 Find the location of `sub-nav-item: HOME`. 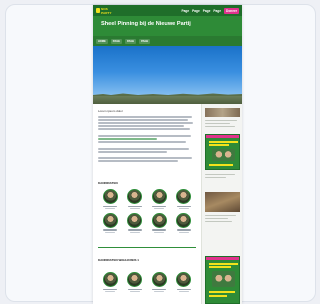

sub-nav-item: HOME is located at coordinates (102, 41).